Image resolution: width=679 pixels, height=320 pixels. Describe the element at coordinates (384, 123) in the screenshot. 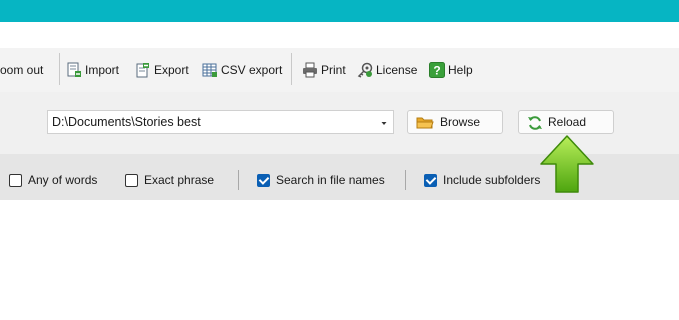

I see `chevron-down-icon` at that location.